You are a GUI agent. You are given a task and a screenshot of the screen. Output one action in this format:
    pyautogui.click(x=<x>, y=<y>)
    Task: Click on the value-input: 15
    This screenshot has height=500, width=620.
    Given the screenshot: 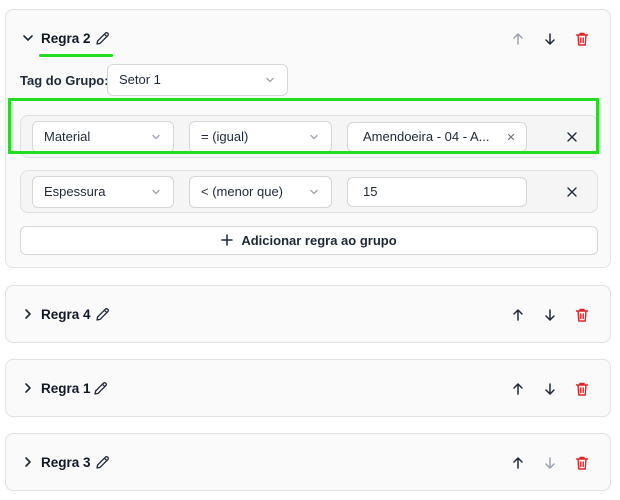 What is the action you would take?
    pyautogui.click(x=437, y=192)
    